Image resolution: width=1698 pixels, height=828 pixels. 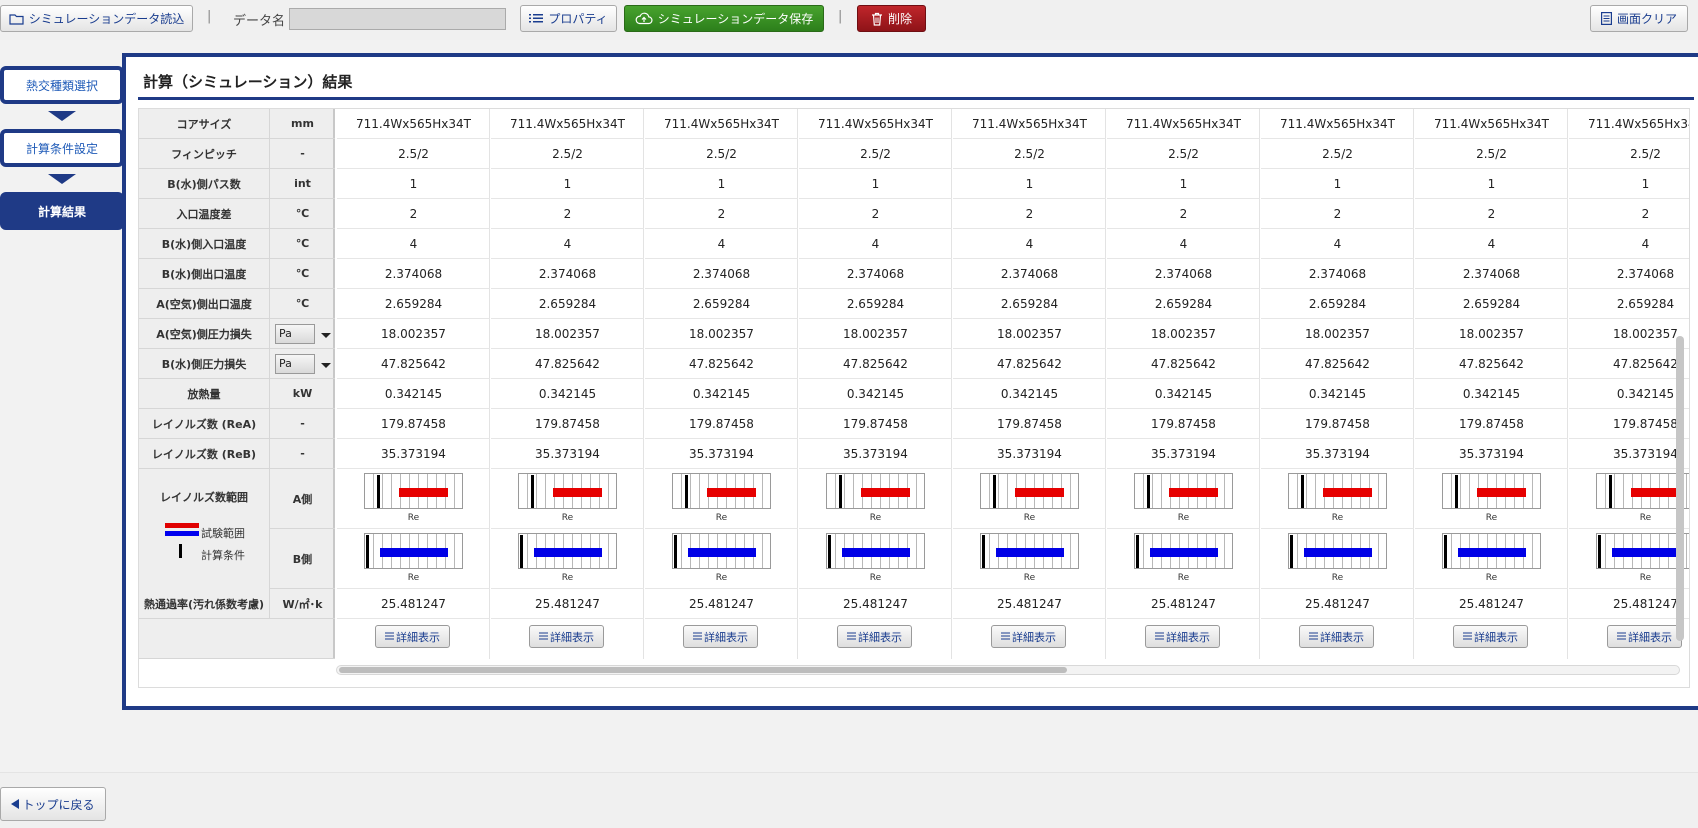 What do you see at coordinates (302, 123) in the screenshot?
I see `row-unit: mm` at bounding box center [302, 123].